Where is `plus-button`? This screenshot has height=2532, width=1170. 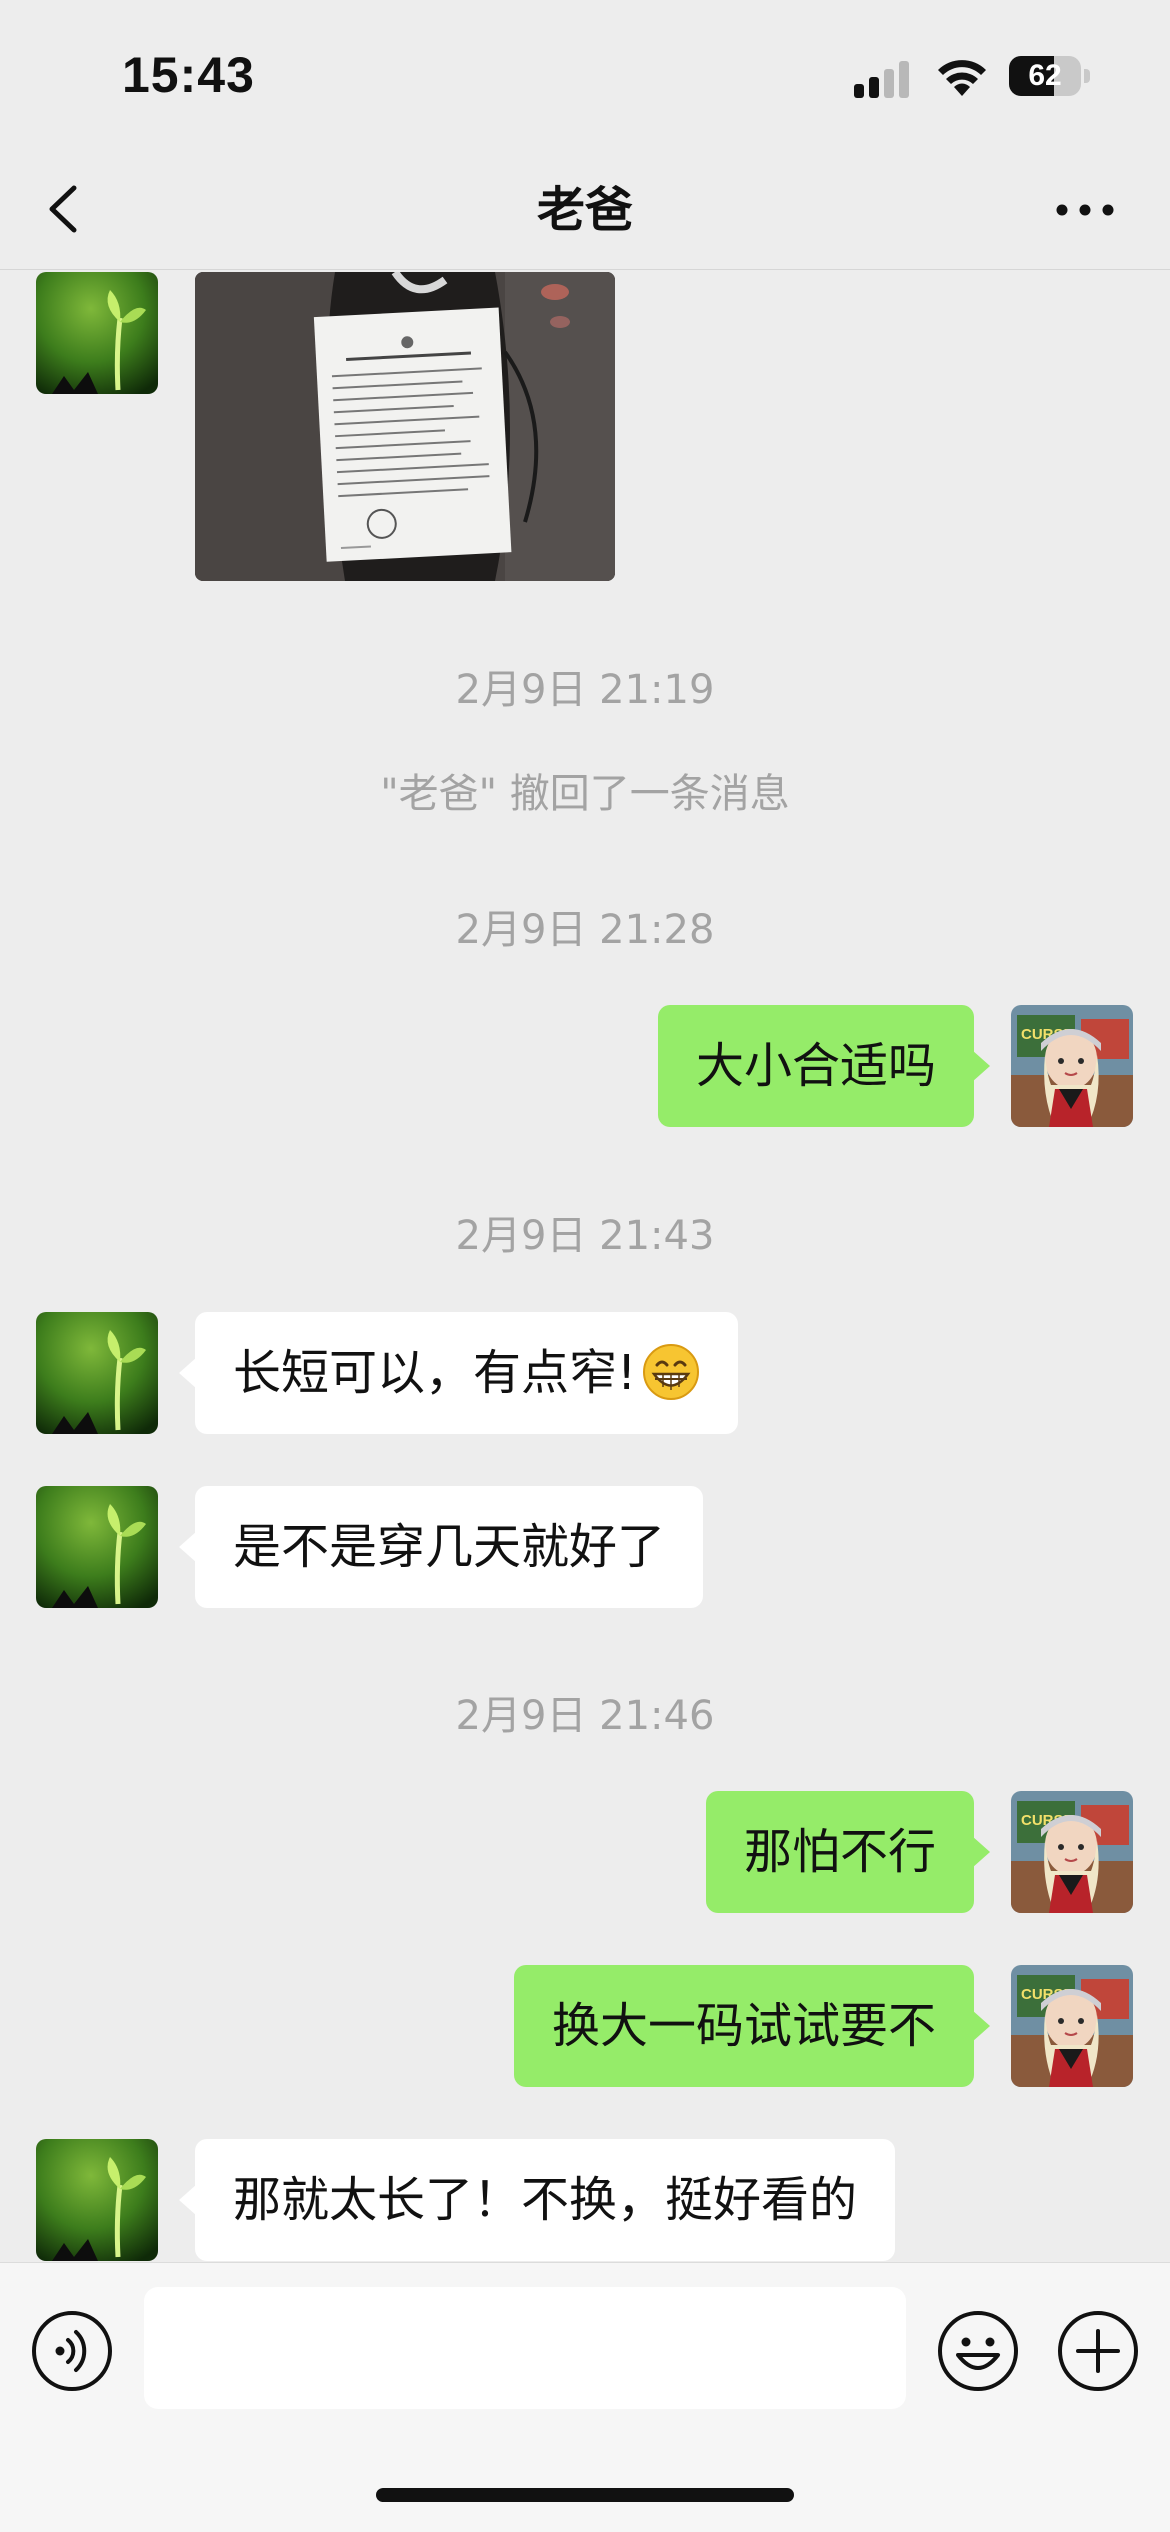 plus-button is located at coordinates (1098, 2351).